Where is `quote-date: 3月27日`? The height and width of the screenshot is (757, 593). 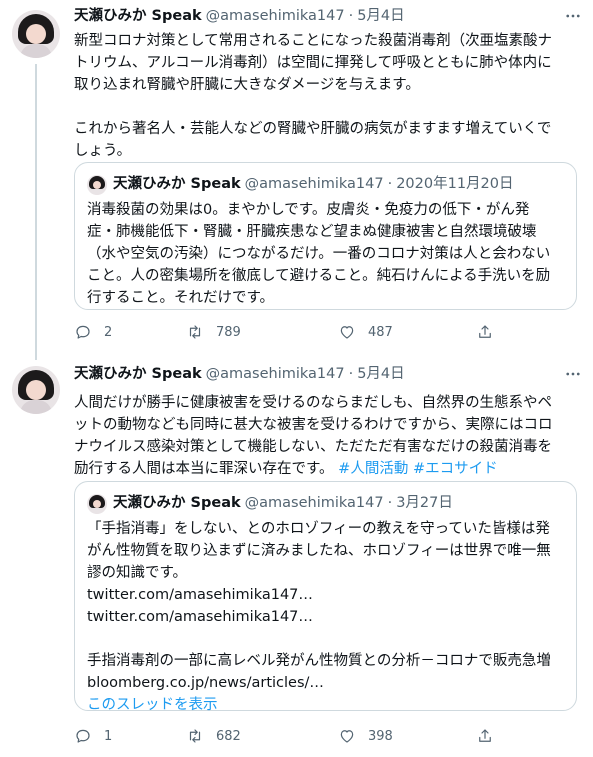
quote-date: 3月27日 is located at coordinates (424, 503).